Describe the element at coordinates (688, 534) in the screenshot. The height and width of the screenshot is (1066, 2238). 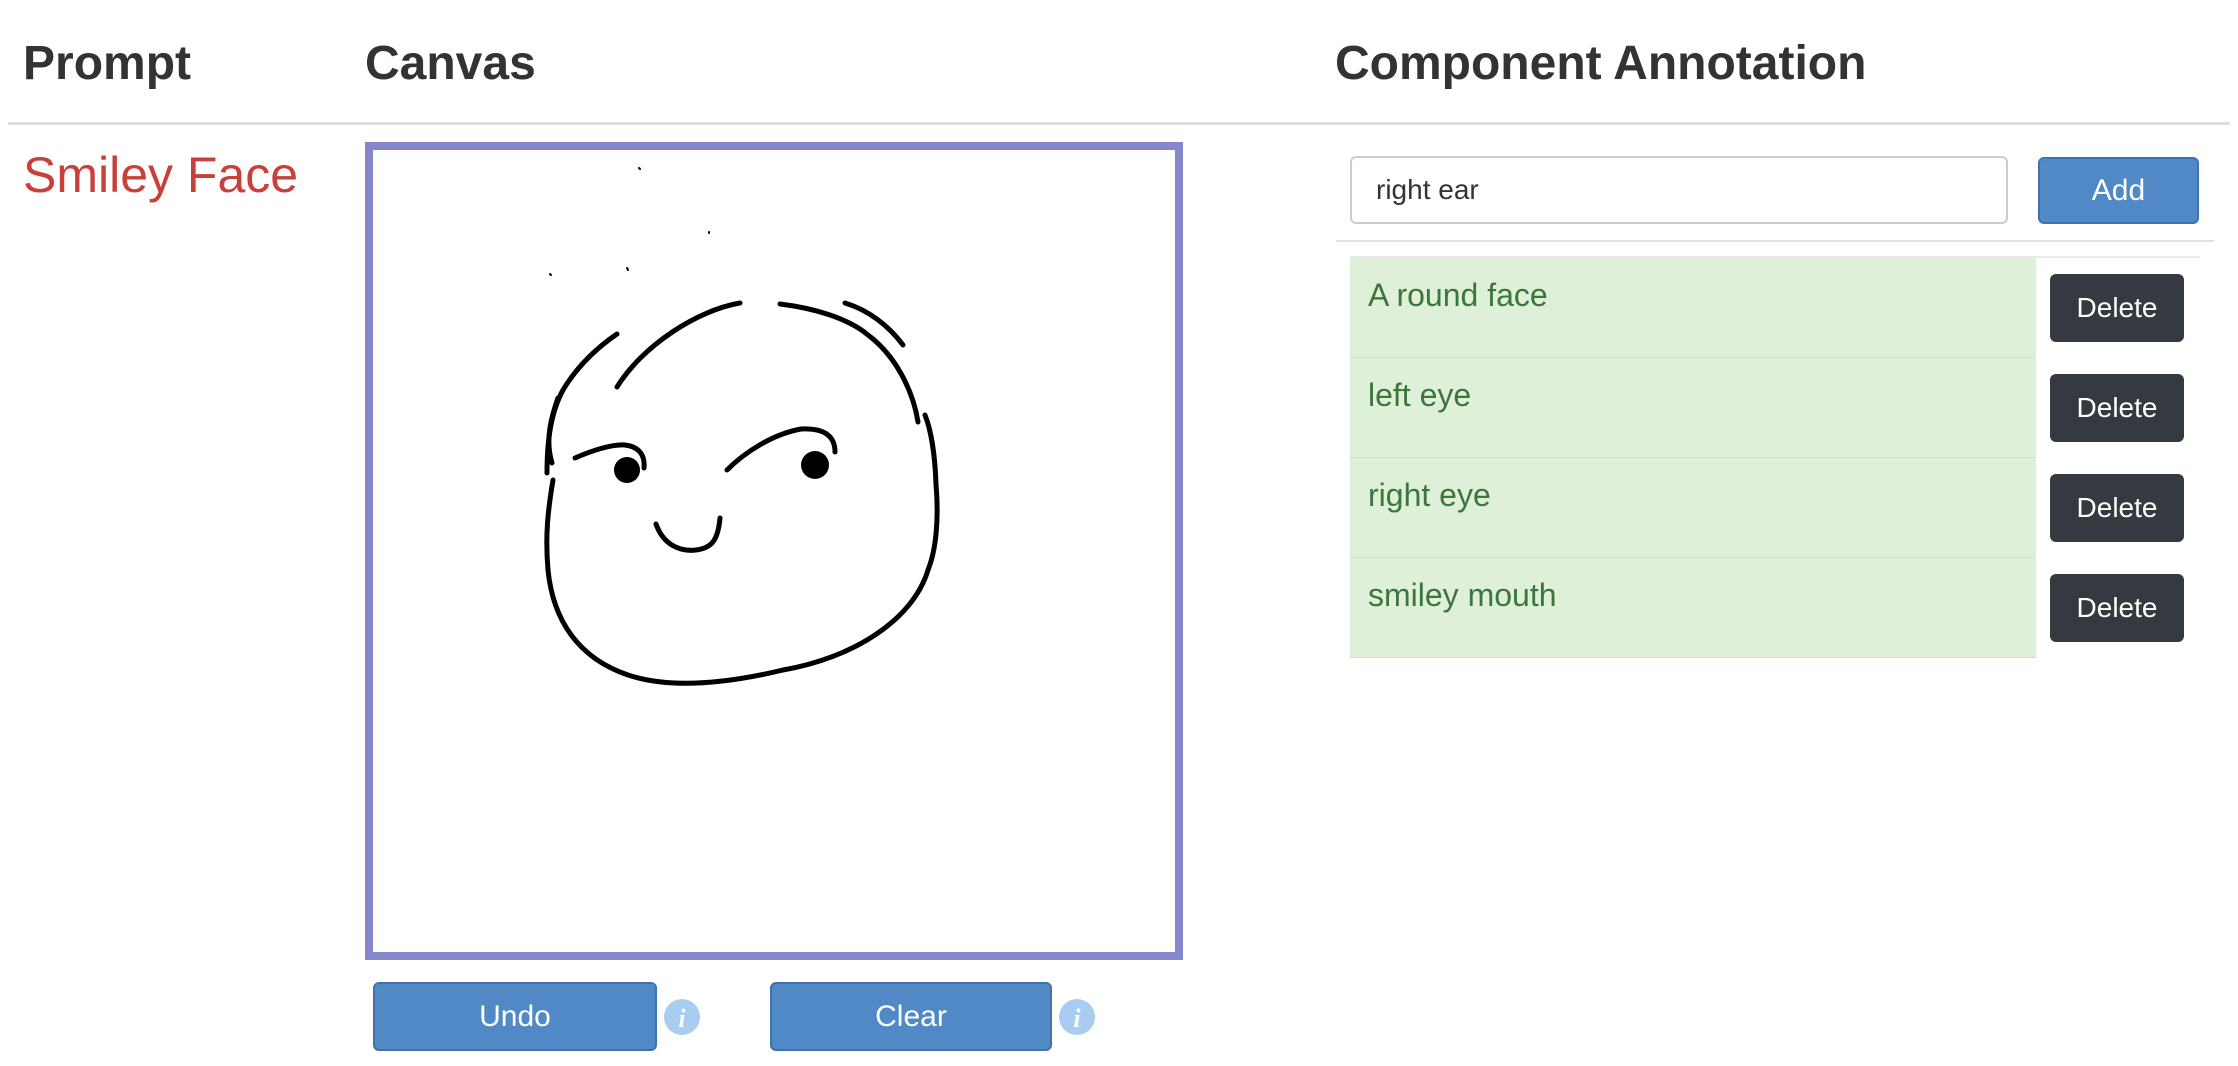
I see `mouth-stroke` at that location.